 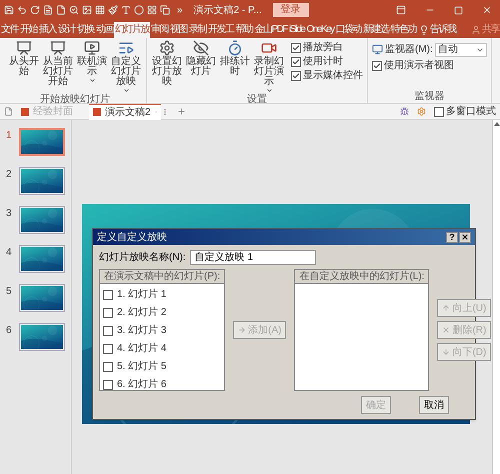 What do you see at coordinates (476, 30) in the screenshot?
I see `user-icon` at bounding box center [476, 30].